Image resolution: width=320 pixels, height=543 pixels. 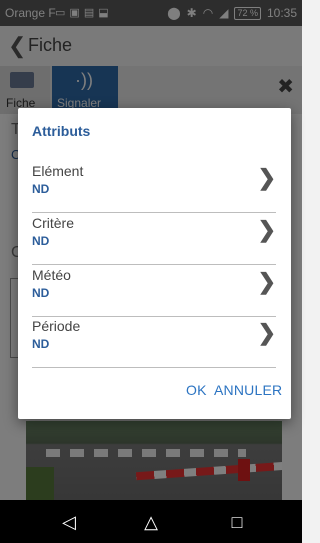 I want to click on ok-button: OK, so click(x=196, y=390).